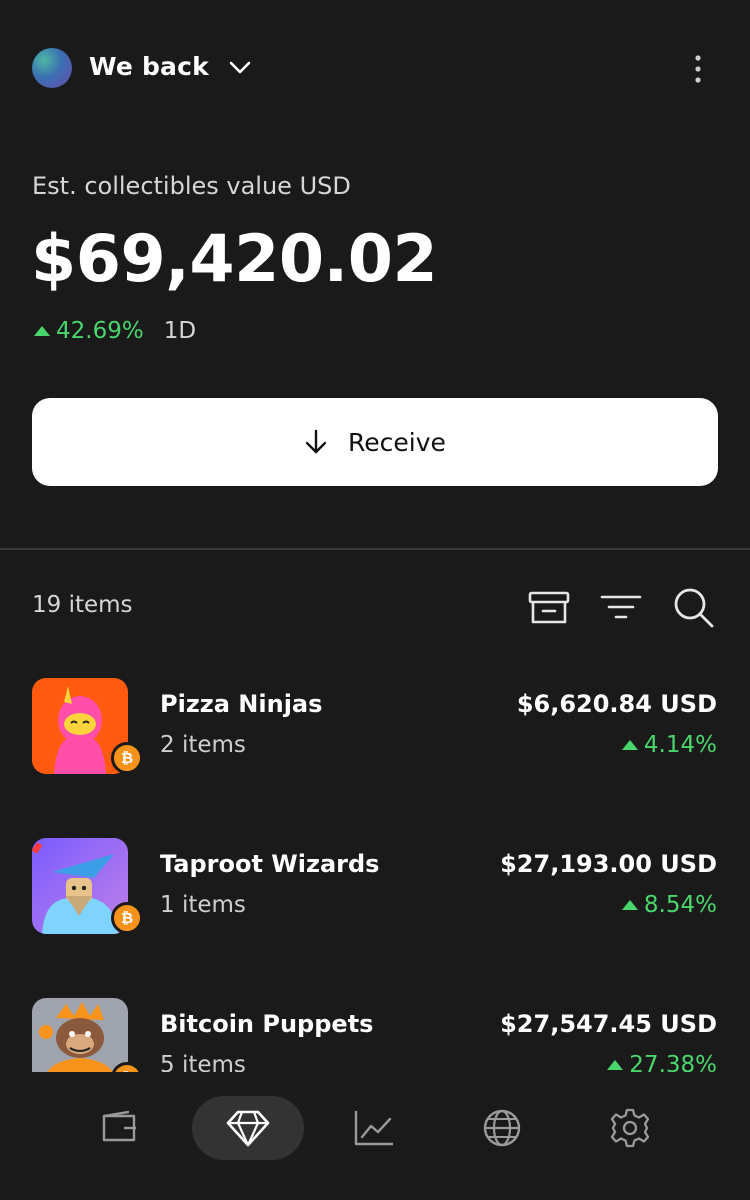  Describe the element at coordinates (673, 1062) in the screenshot. I see `collection-change-value: 27.38%` at that location.